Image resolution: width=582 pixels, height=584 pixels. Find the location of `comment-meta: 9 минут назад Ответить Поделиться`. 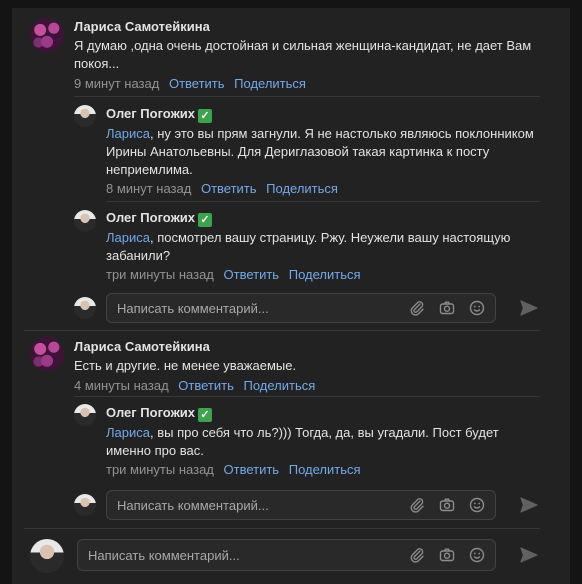

comment-meta: 9 минут назад Ответить Поделиться is located at coordinates (314, 83).